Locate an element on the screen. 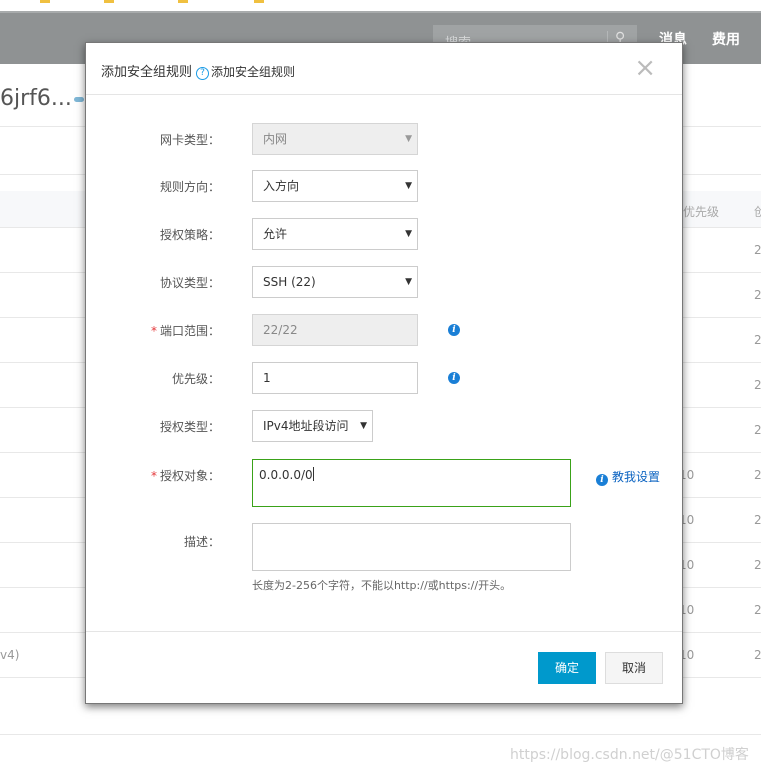 The height and width of the screenshot is (773, 761). auth-object-label-text: 授权对象： is located at coordinates (189, 476).